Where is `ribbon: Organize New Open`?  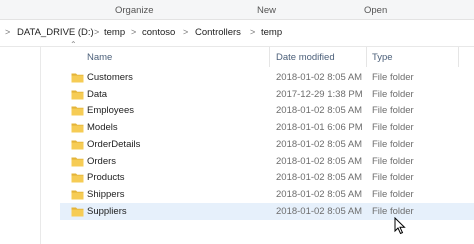 ribbon: Organize New Open is located at coordinates (237, 10).